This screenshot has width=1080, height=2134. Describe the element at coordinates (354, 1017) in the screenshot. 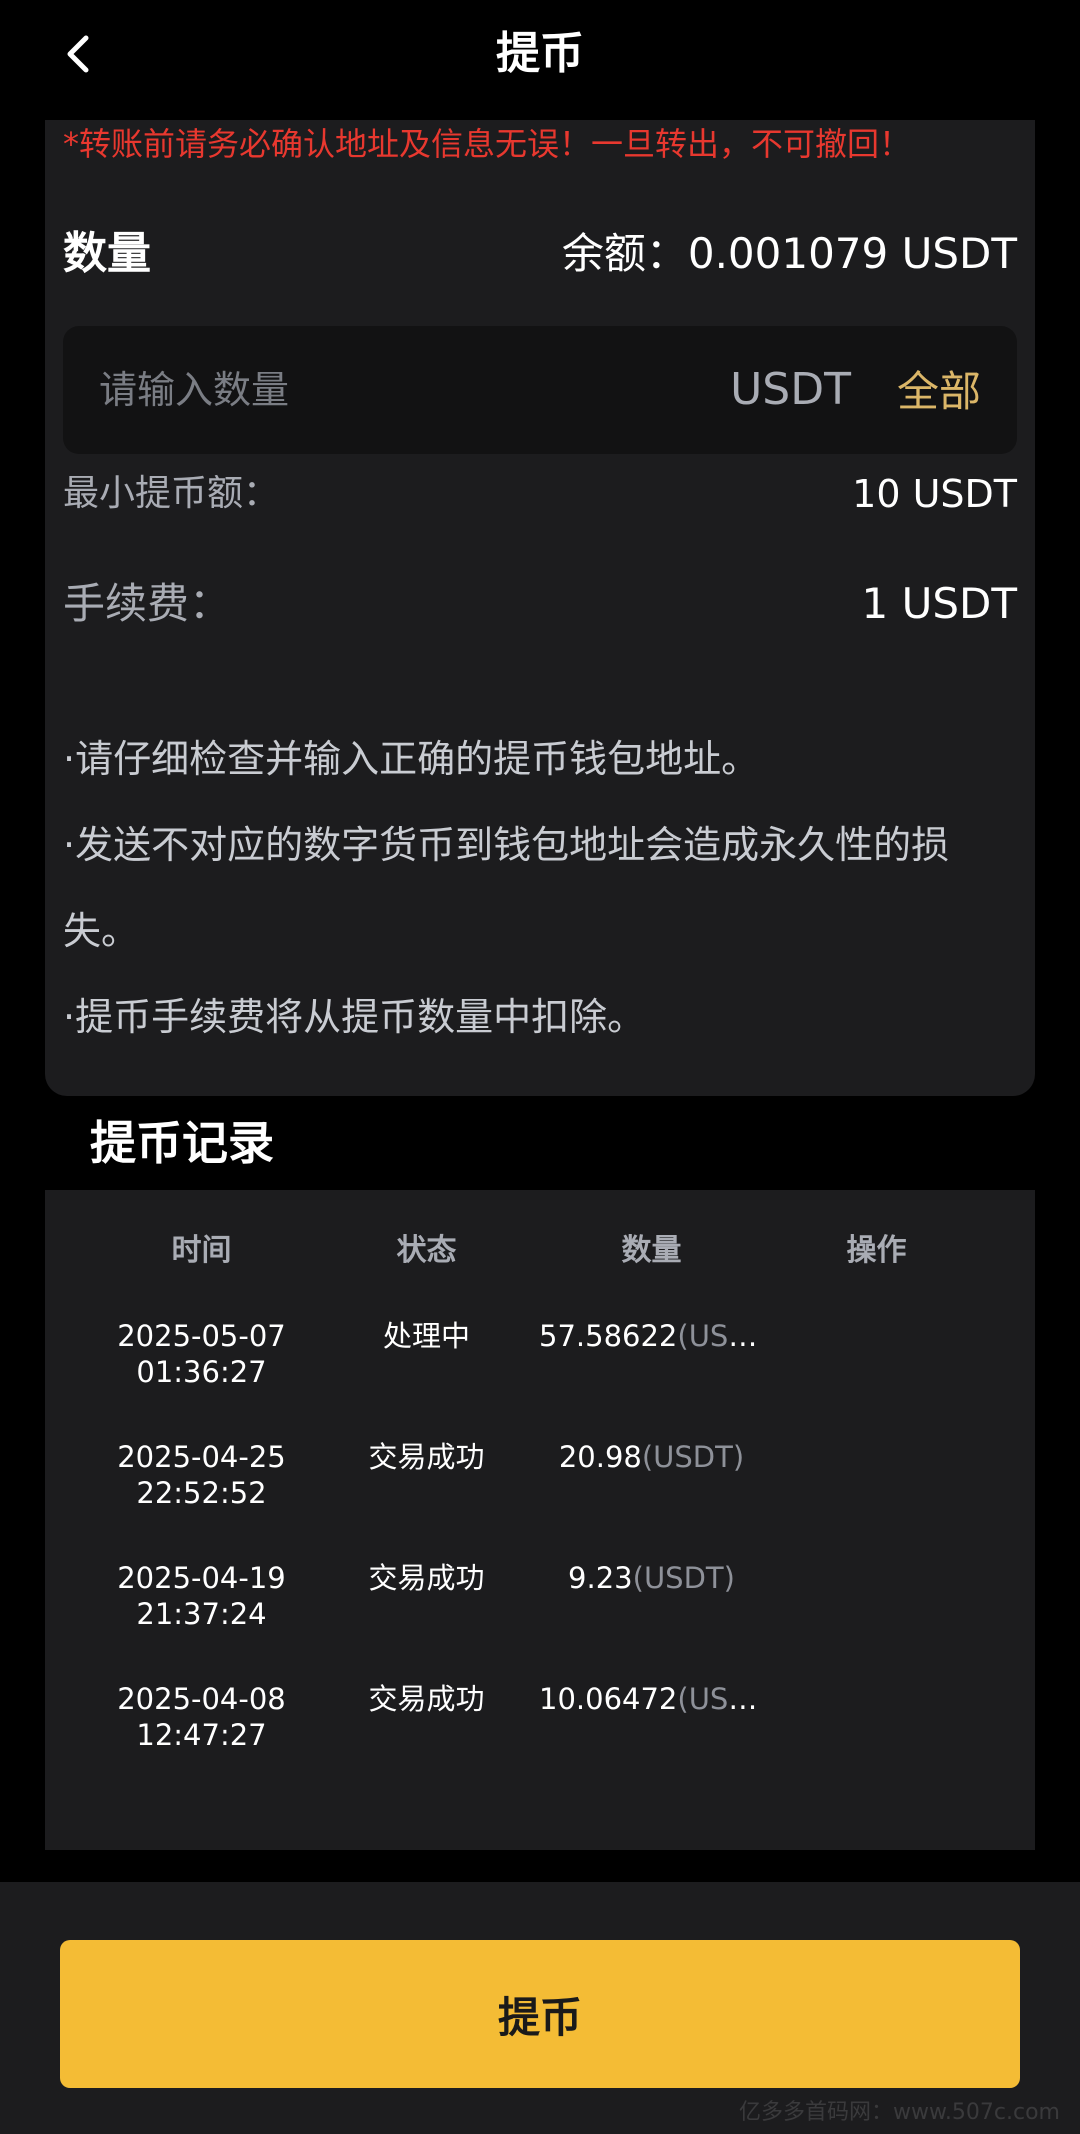

I see `note-item: ·提币手续费将从提币数量中扣除。` at that location.